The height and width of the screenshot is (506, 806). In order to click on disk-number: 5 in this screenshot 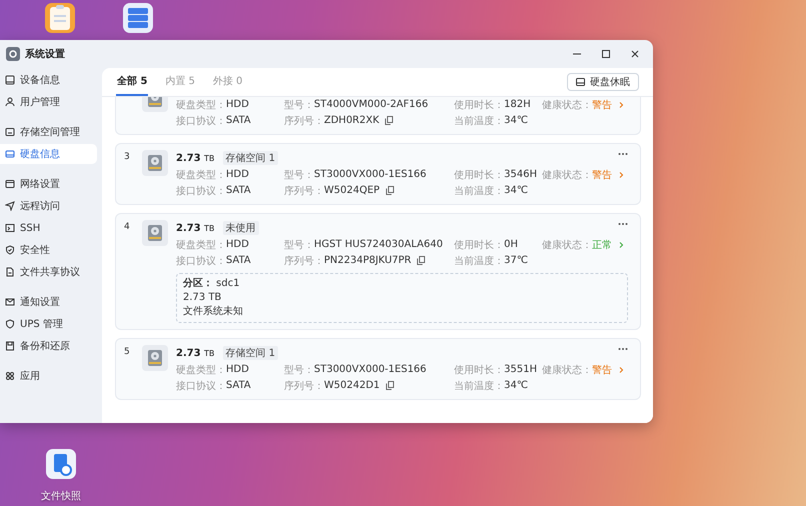, I will do `click(127, 352)`.